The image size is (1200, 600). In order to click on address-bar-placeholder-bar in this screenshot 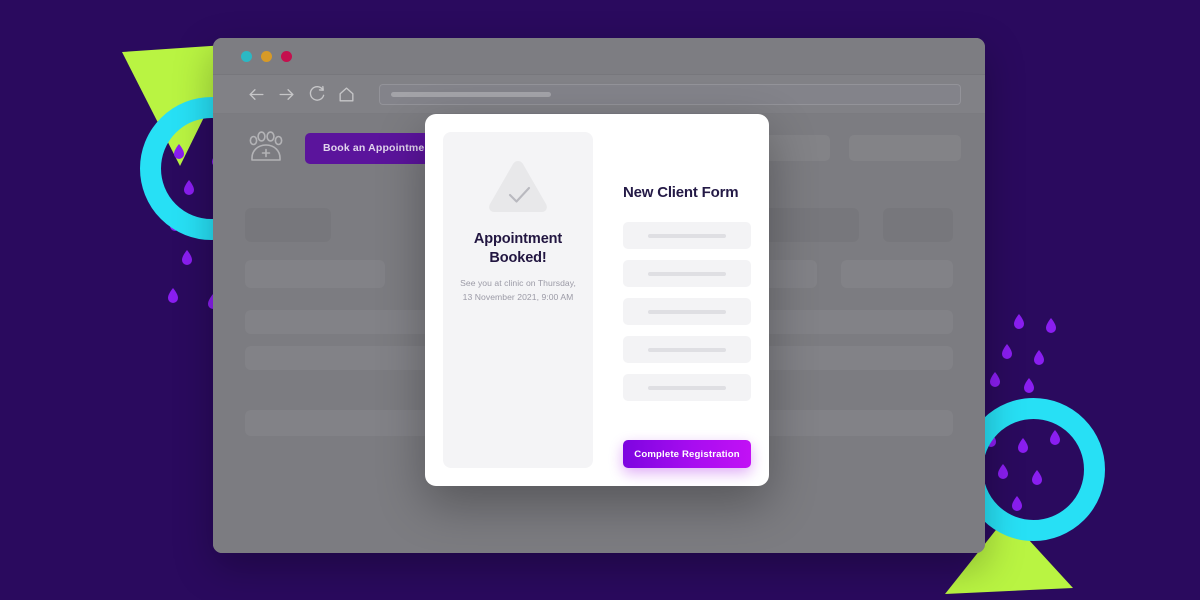, I will do `click(471, 94)`.